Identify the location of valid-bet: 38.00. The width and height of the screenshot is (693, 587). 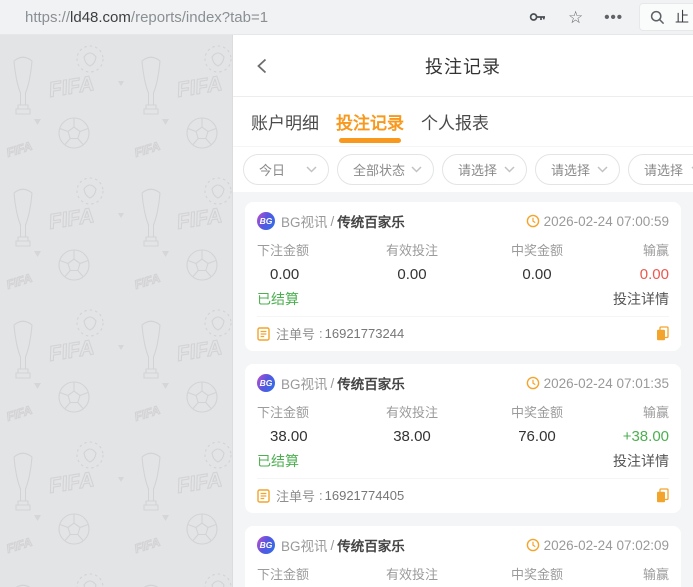
(412, 436).